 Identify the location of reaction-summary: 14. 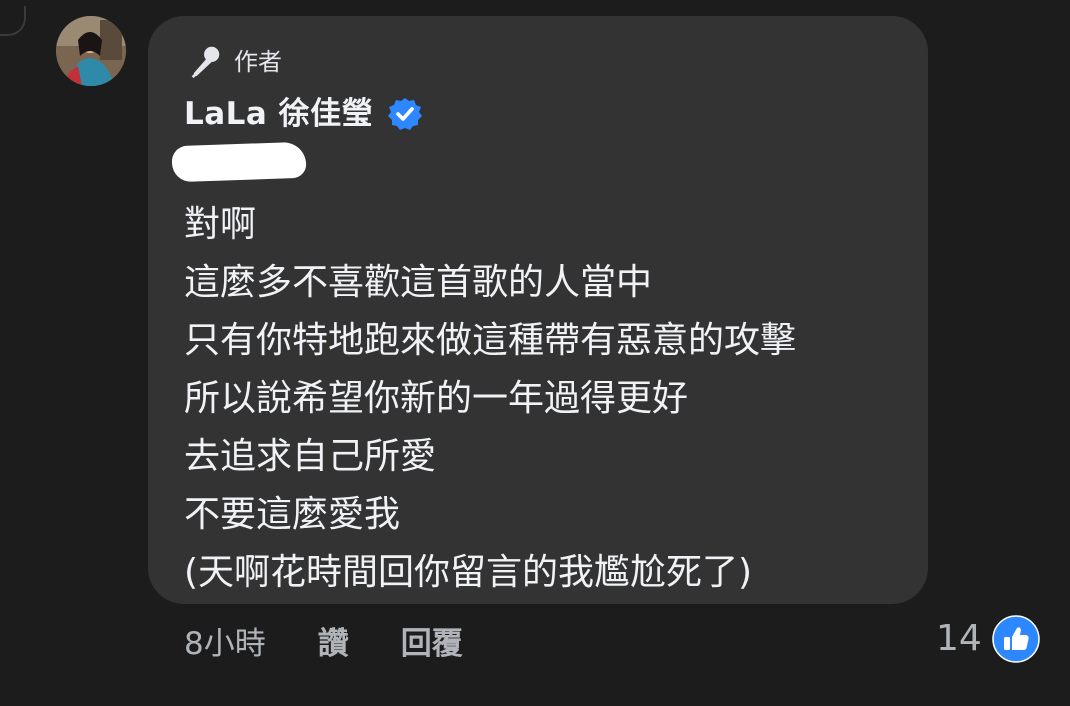
(988, 639).